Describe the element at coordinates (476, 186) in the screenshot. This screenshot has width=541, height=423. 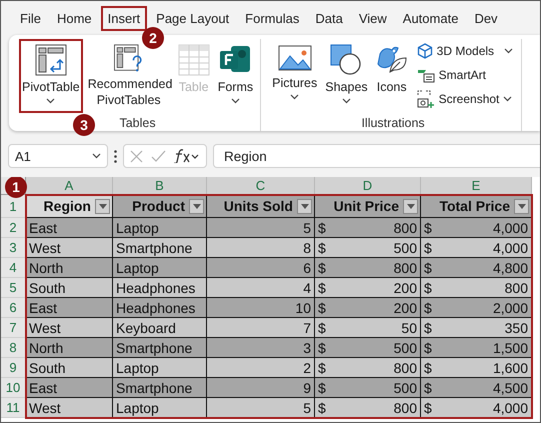
I see `column-header: E` at that location.